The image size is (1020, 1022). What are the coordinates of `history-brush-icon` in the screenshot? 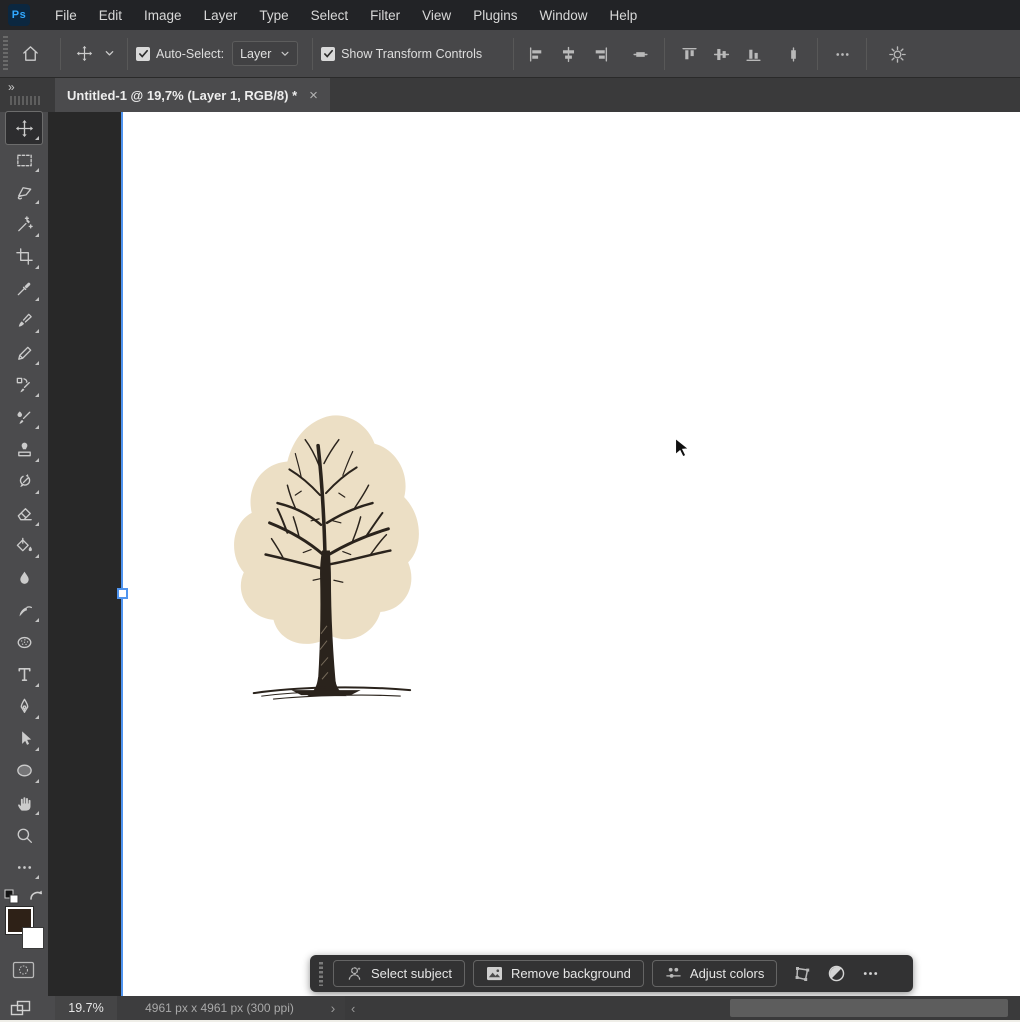 It's located at (24, 481).